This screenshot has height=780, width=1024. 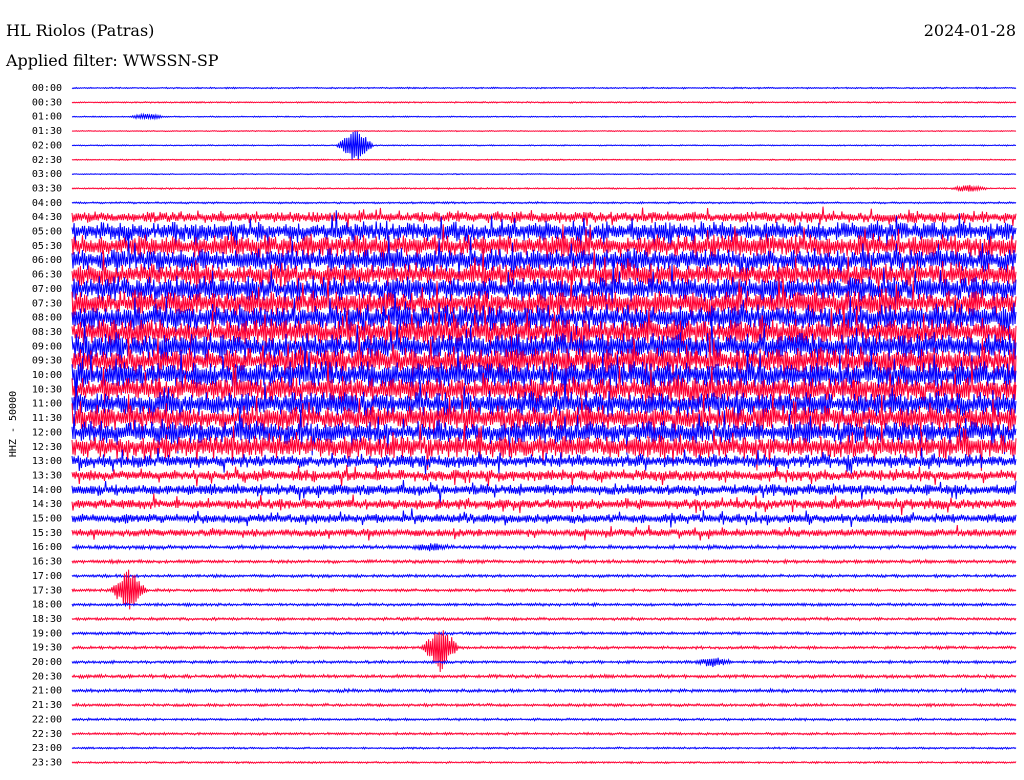 I want to click on row-tick-label: 13:30, so click(x=47, y=475).